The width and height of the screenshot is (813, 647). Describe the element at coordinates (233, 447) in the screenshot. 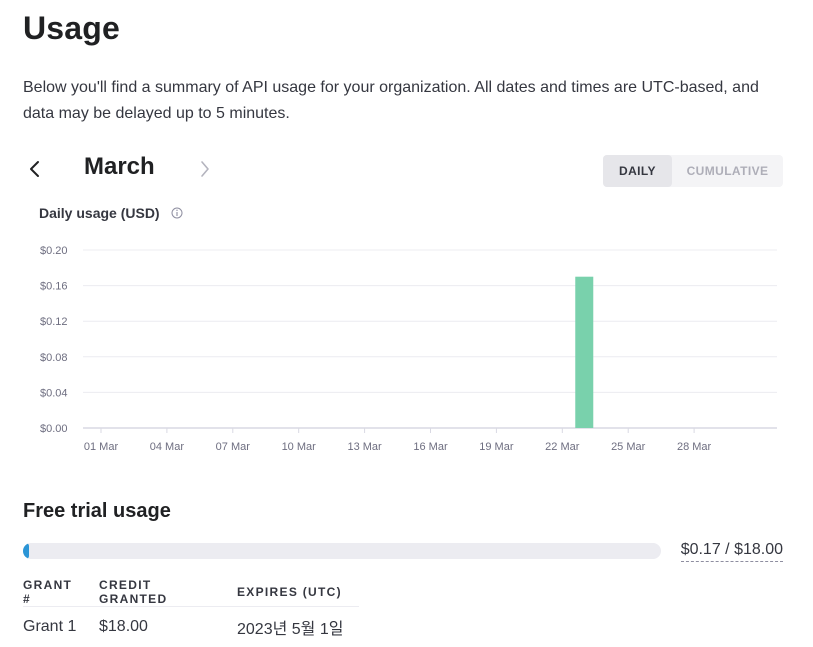

I see `x-tick-label: 07 Mar` at that location.